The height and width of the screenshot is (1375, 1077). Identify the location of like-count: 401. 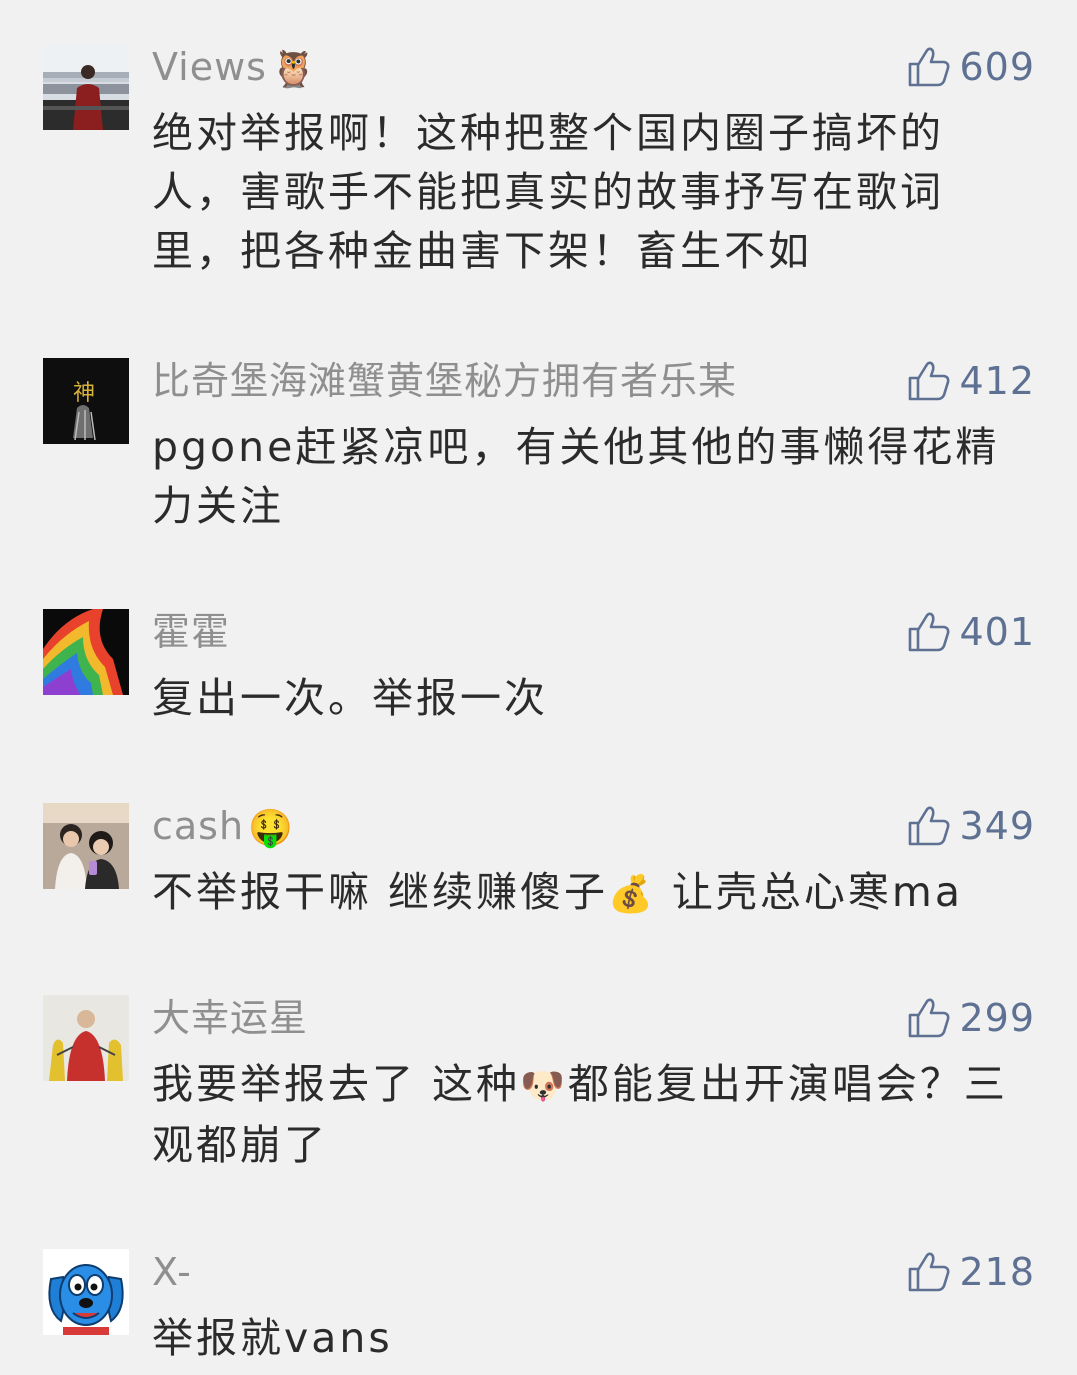
(997, 632).